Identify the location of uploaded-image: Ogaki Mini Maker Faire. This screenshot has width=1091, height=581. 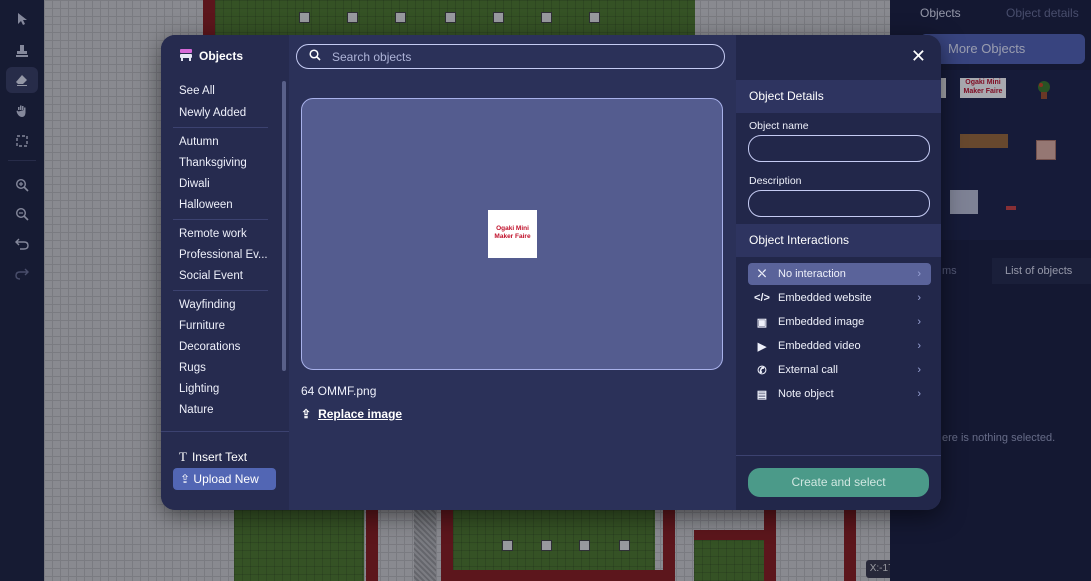
(512, 234).